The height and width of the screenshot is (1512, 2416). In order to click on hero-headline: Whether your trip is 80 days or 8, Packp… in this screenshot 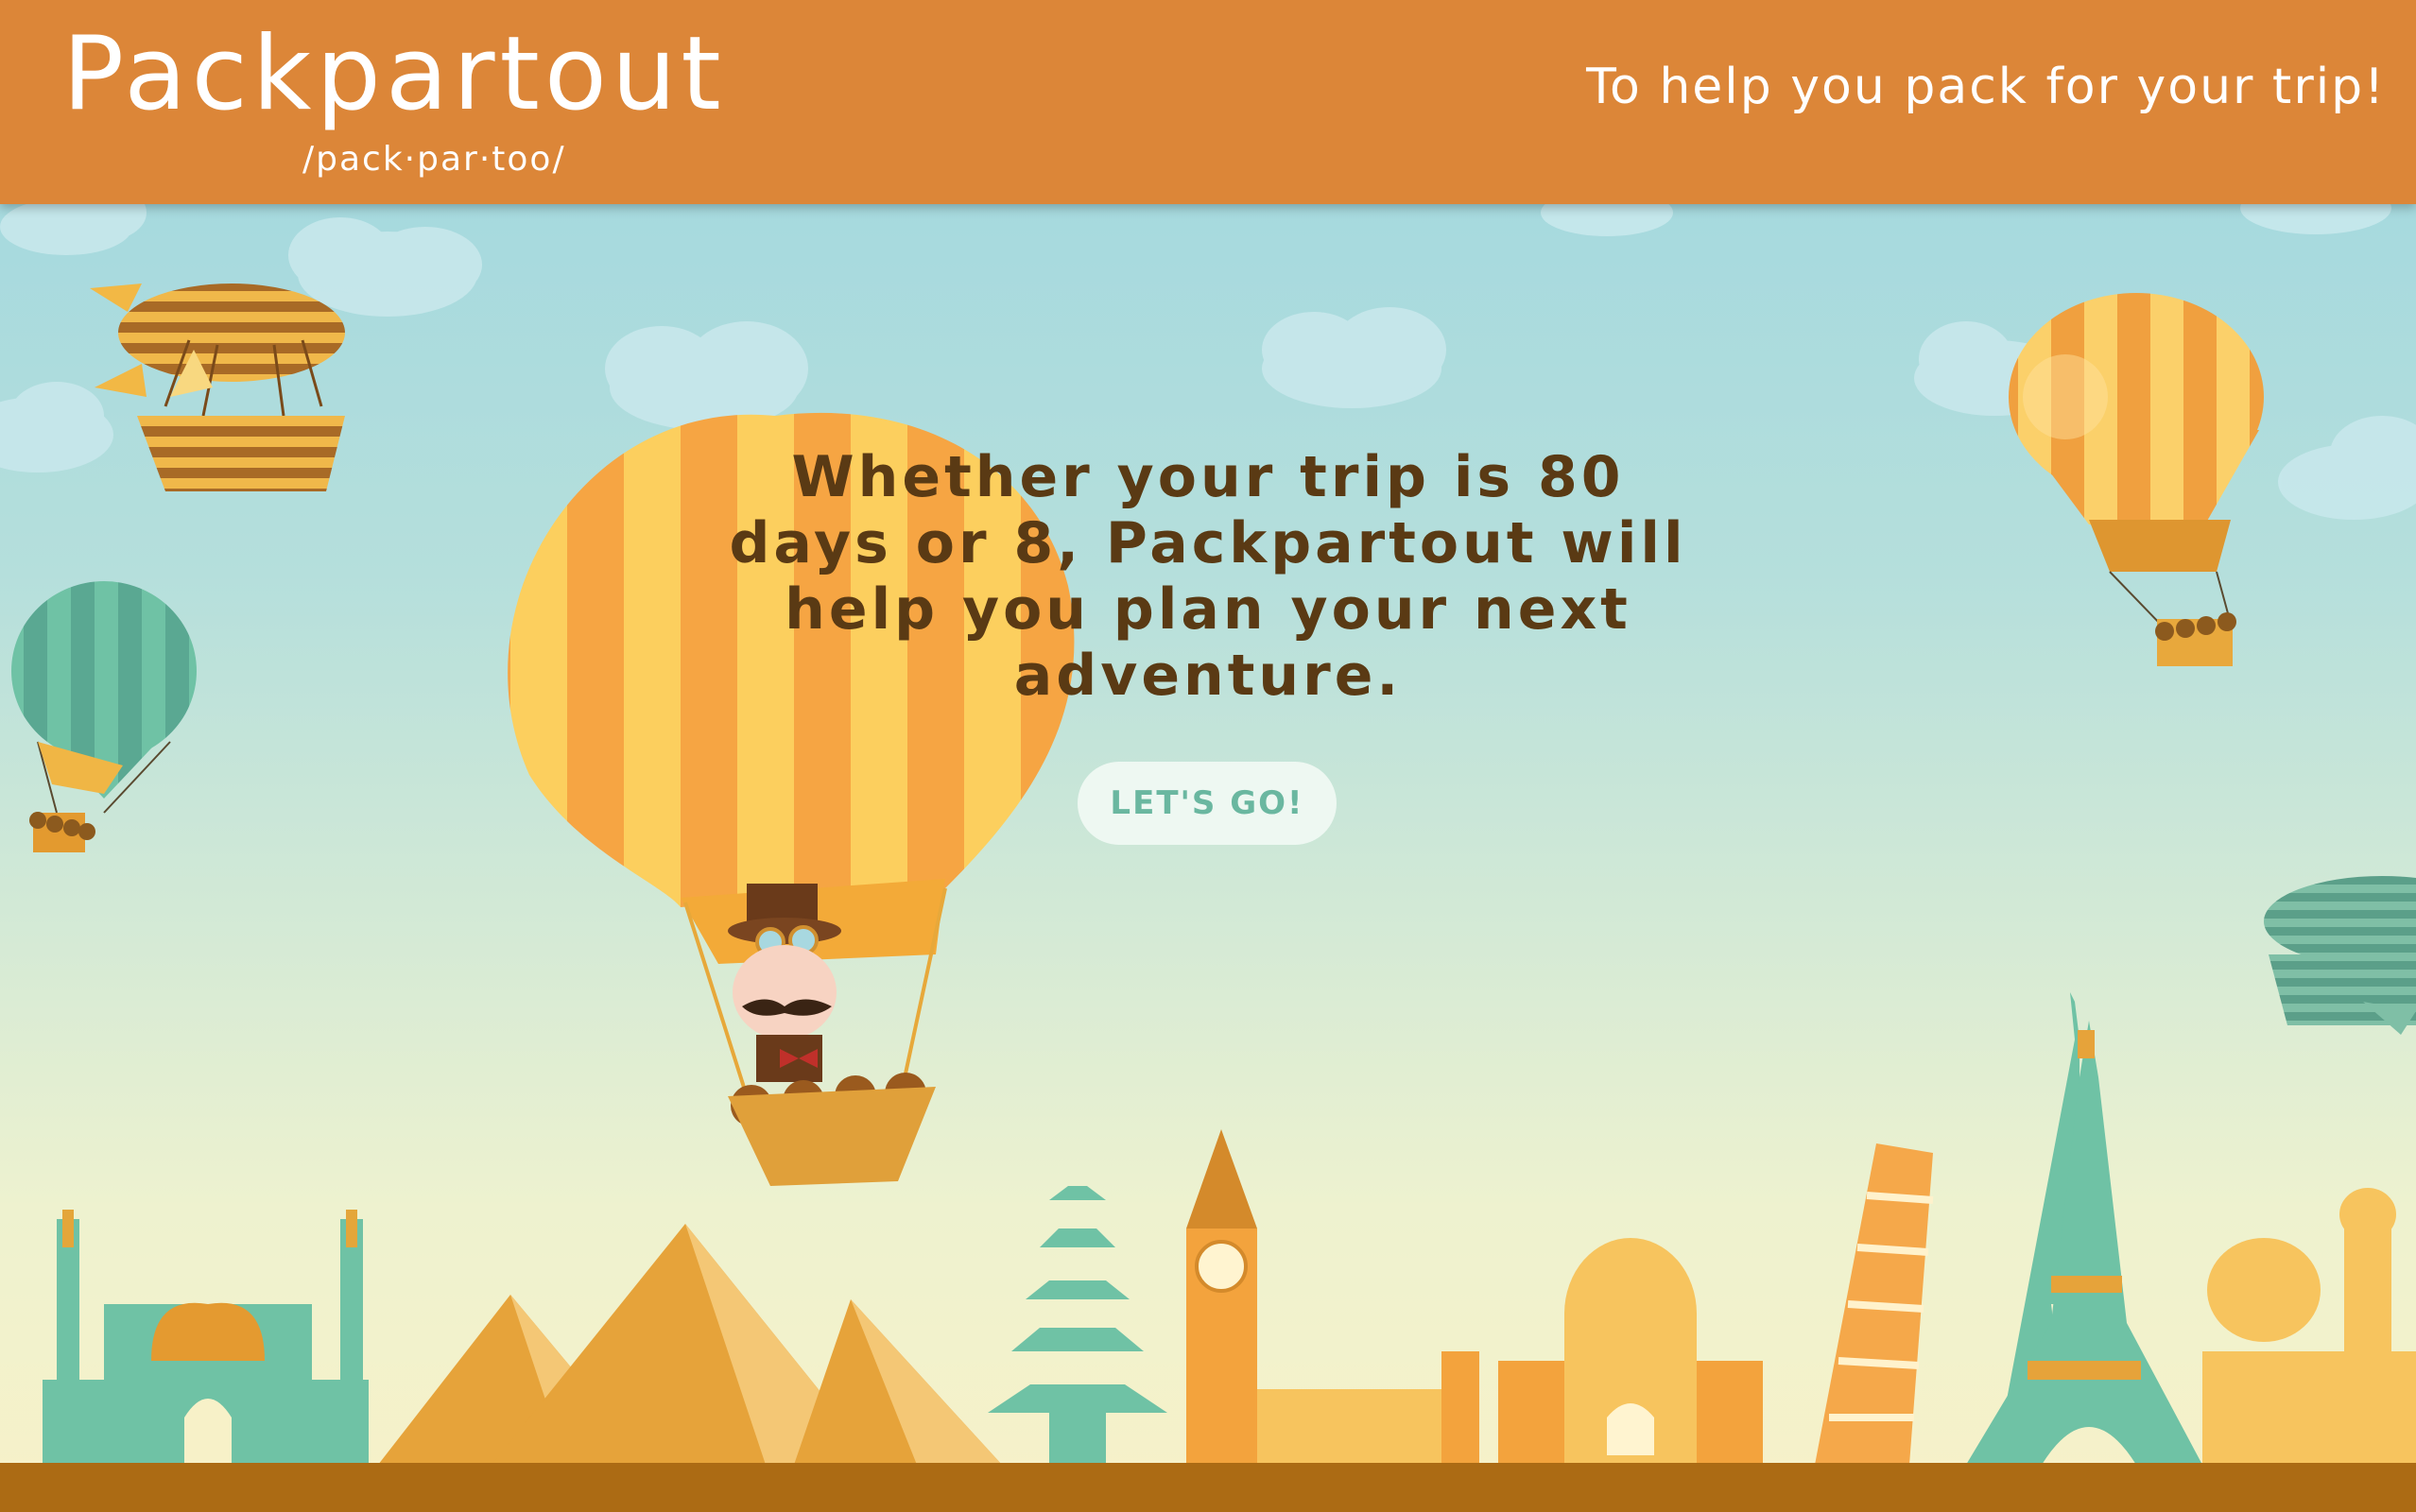, I will do `click(1208, 576)`.